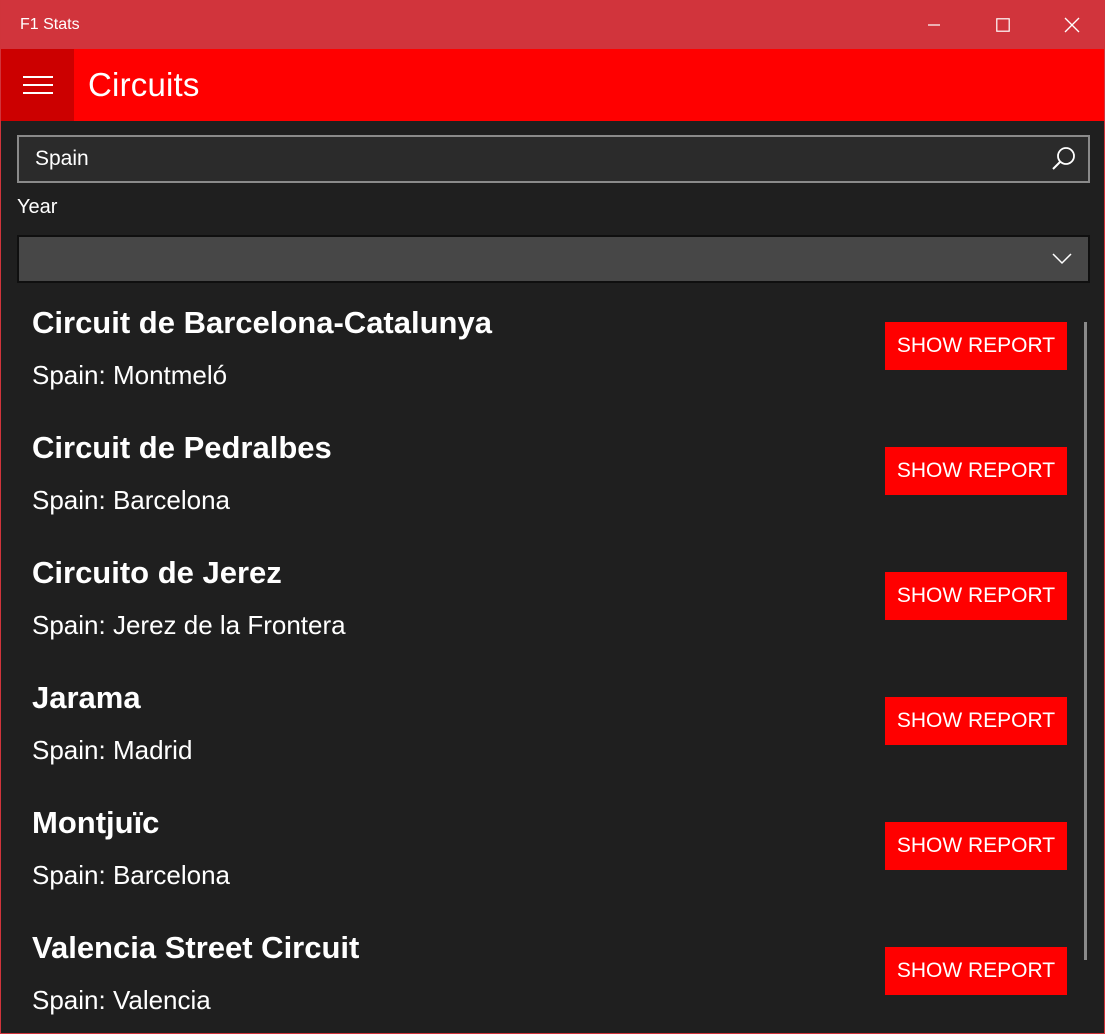 This screenshot has height=1034, width=1105. What do you see at coordinates (144, 84) in the screenshot?
I see `page-title: Circuits` at bounding box center [144, 84].